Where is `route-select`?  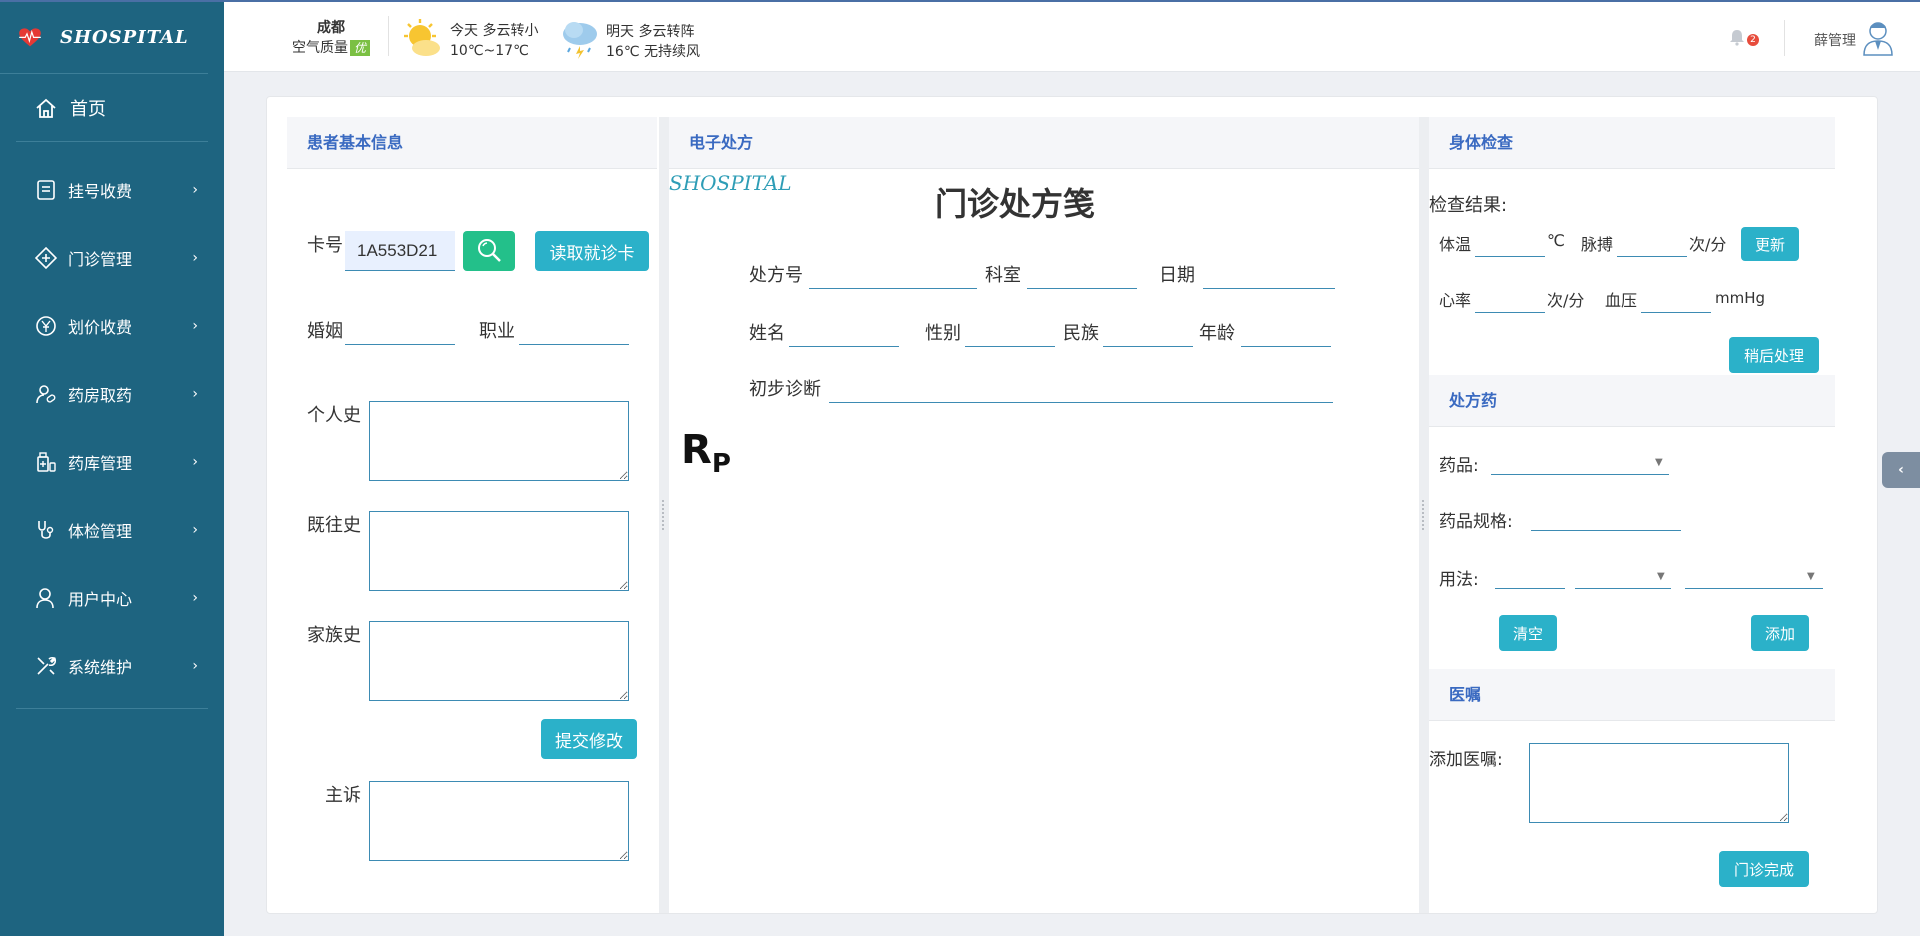 route-select is located at coordinates (1754, 575).